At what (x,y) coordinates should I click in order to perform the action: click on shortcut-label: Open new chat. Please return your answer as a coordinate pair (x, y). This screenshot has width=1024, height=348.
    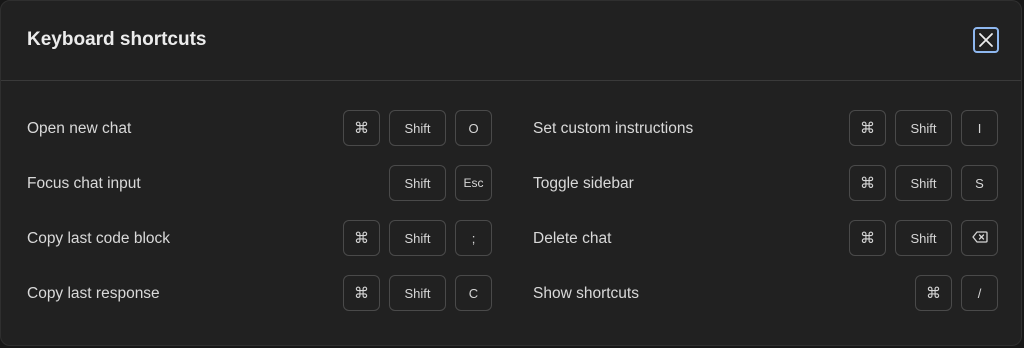
    Looking at the image, I should click on (79, 128).